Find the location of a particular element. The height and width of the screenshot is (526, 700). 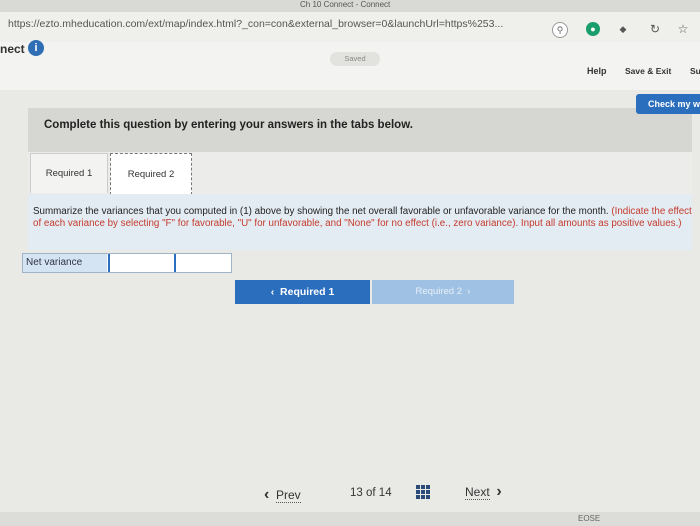

page-of: of is located at coordinates (371, 493).